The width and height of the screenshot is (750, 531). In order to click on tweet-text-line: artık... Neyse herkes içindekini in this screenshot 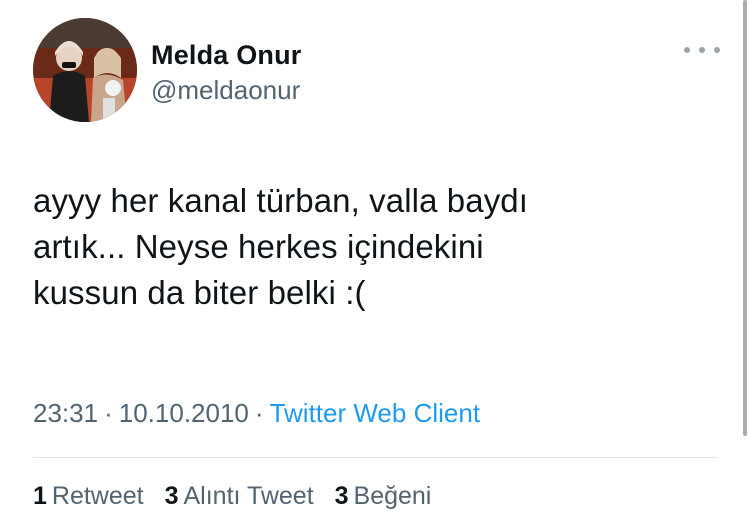, I will do `click(258, 246)`.